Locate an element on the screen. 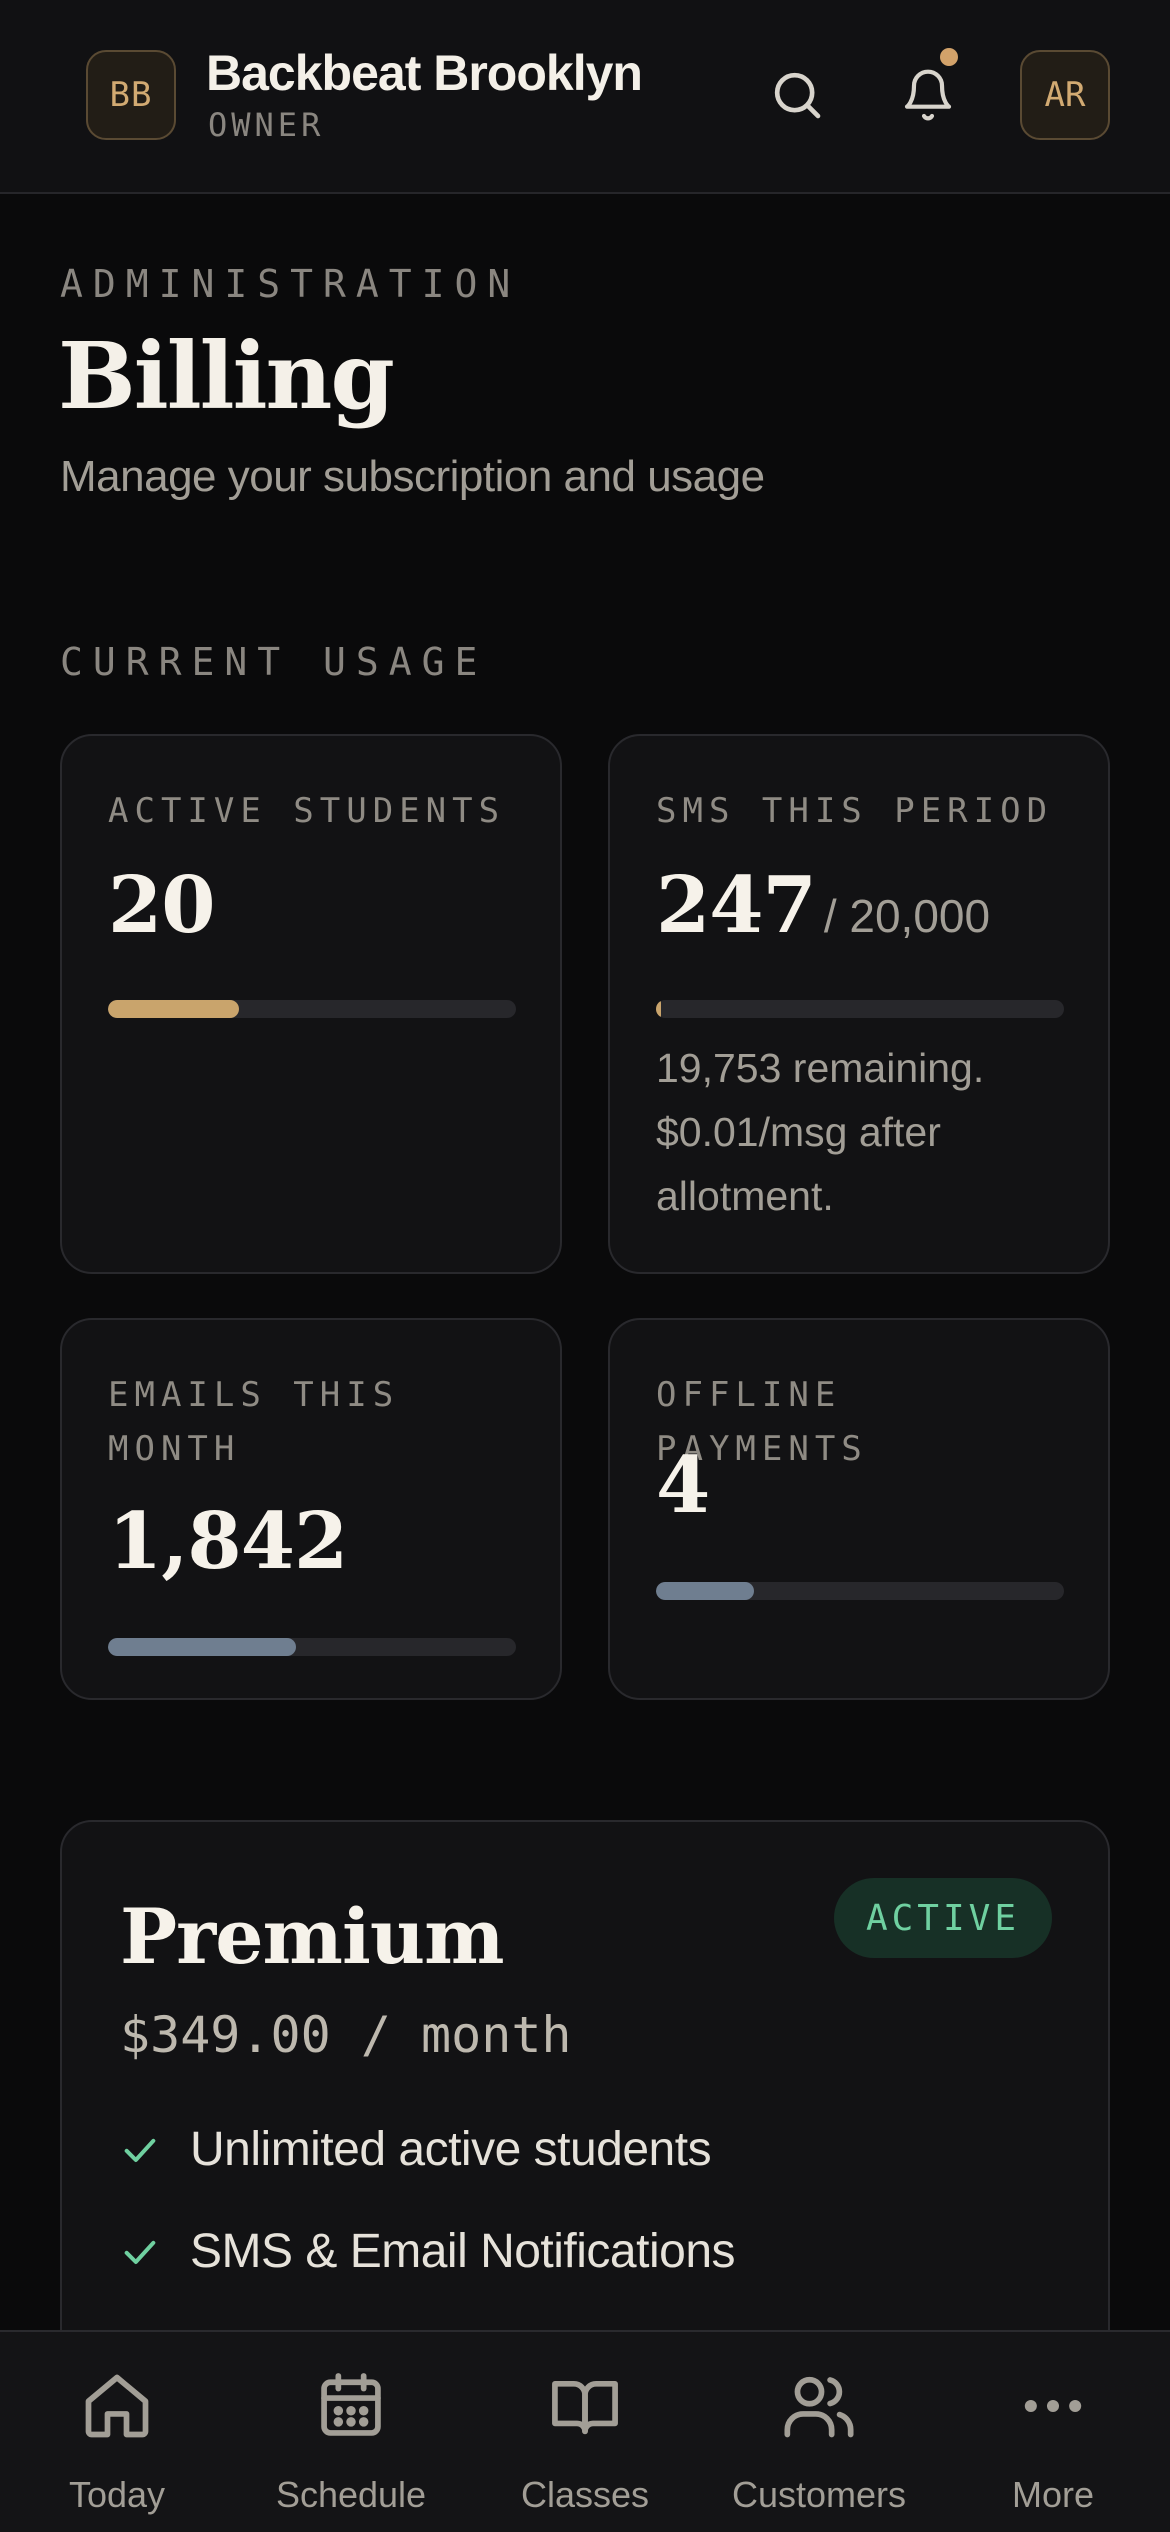 Image resolution: width=1170 pixels, height=2532 pixels. usage-card-emails: EMAILS THIS MONTH 1,842 is located at coordinates (311, 1509).